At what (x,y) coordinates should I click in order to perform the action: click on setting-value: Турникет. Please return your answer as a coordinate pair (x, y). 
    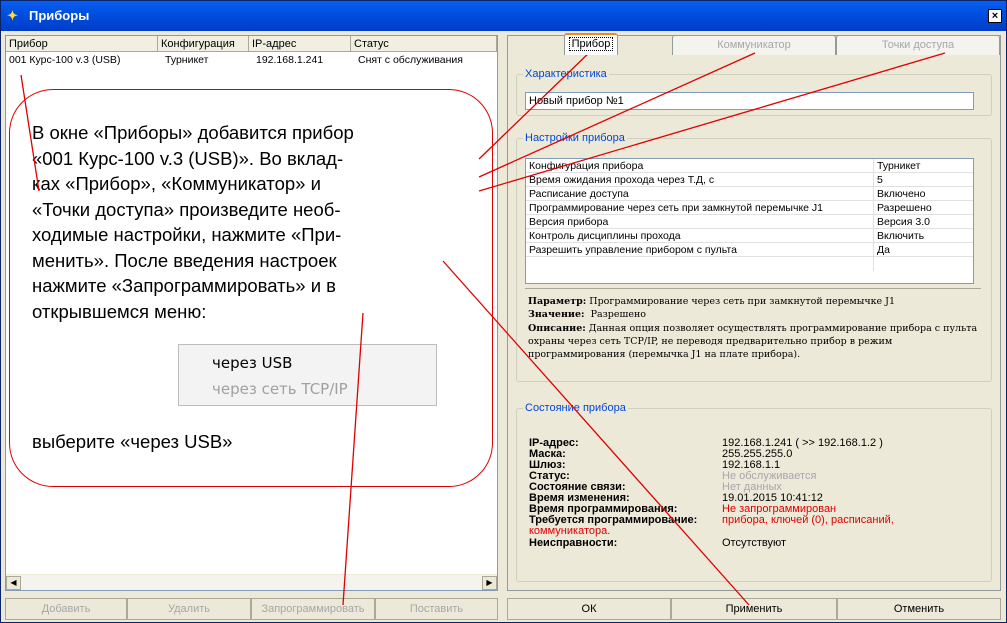
    Looking at the image, I should click on (896, 166).